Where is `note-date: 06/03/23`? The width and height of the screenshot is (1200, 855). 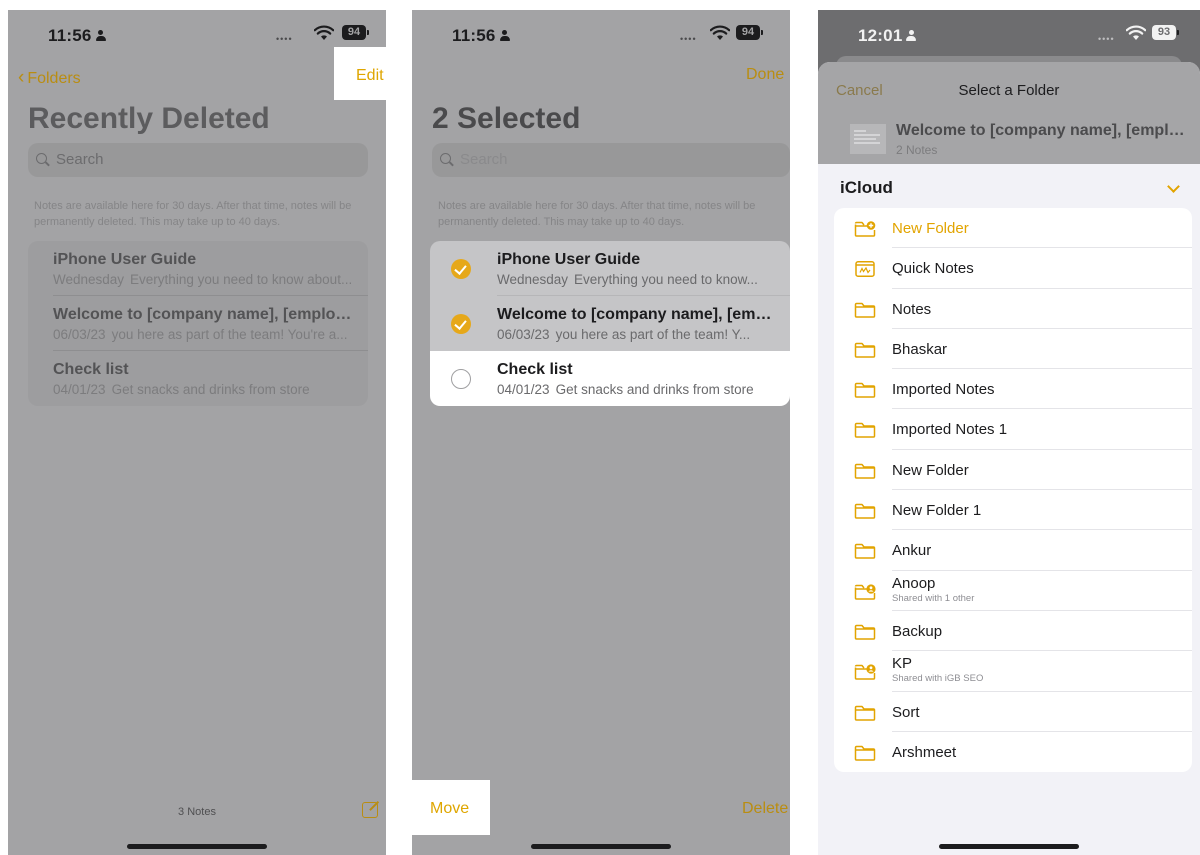
note-date: 06/03/23 is located at coordinates (79, 334).